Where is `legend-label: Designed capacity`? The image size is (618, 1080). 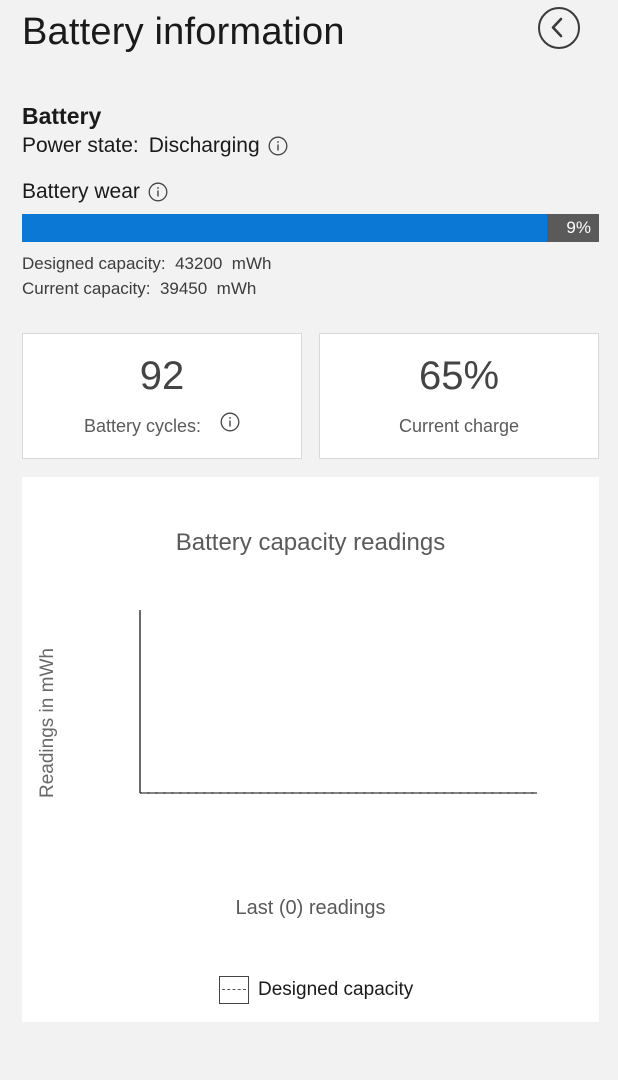 legend-label: Designed capacity is located at coordinates (336, 989).